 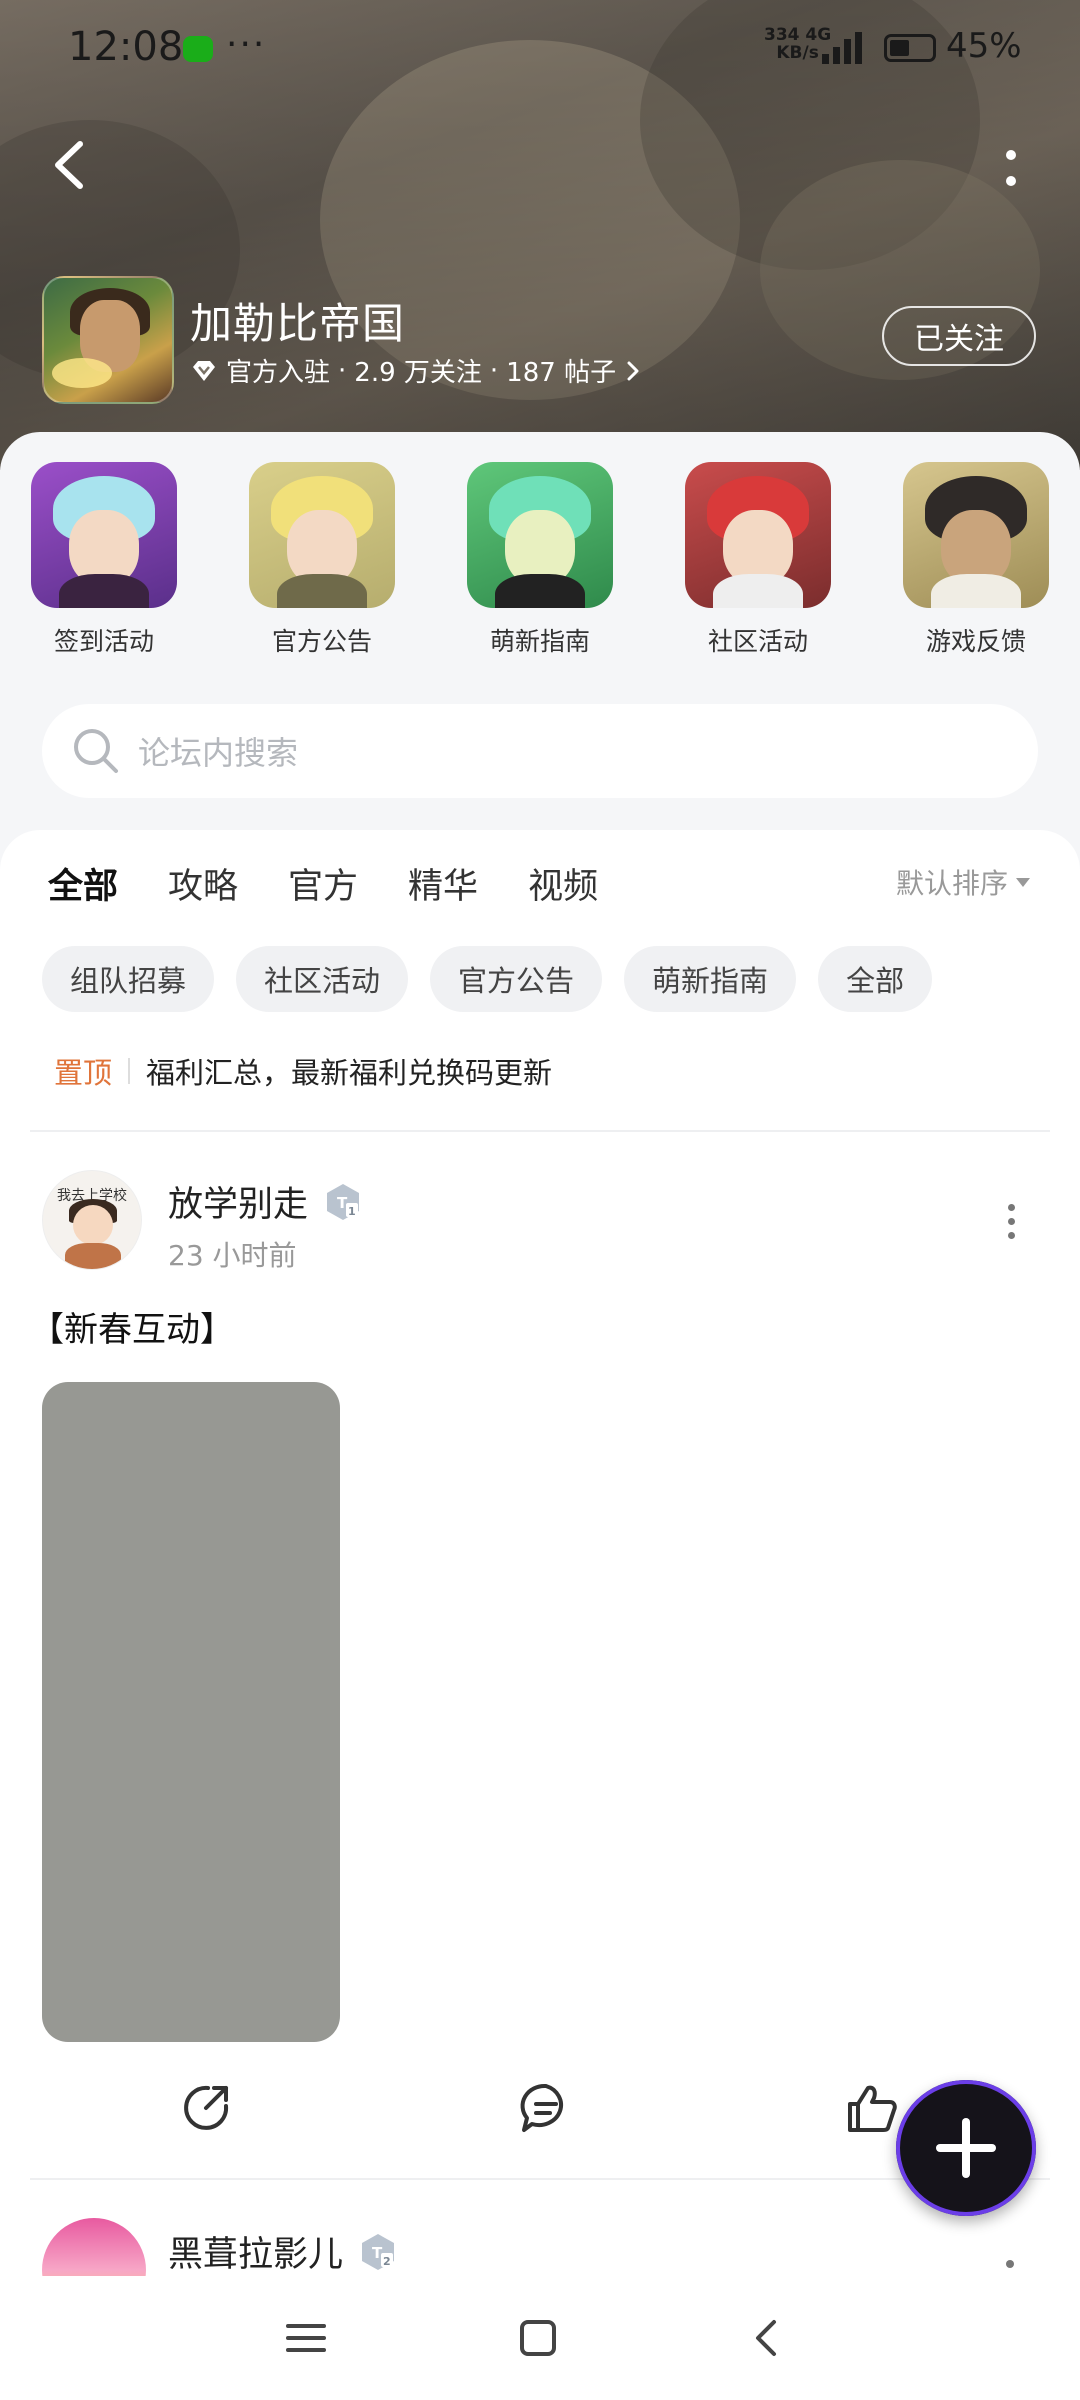 I want to click on level-badge-icon: T 2, so click(x=378, y=2251).